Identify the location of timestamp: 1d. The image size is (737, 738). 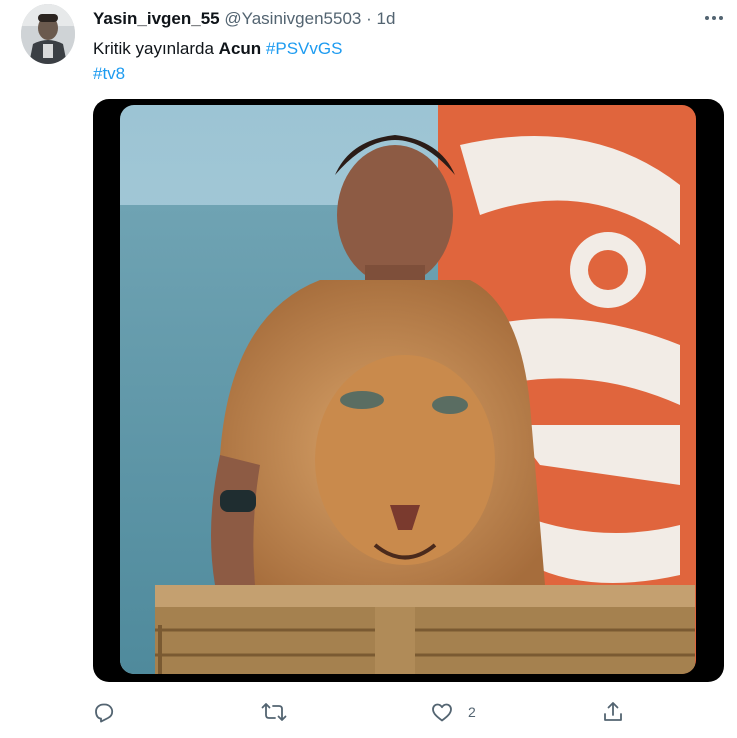
(386, 18).